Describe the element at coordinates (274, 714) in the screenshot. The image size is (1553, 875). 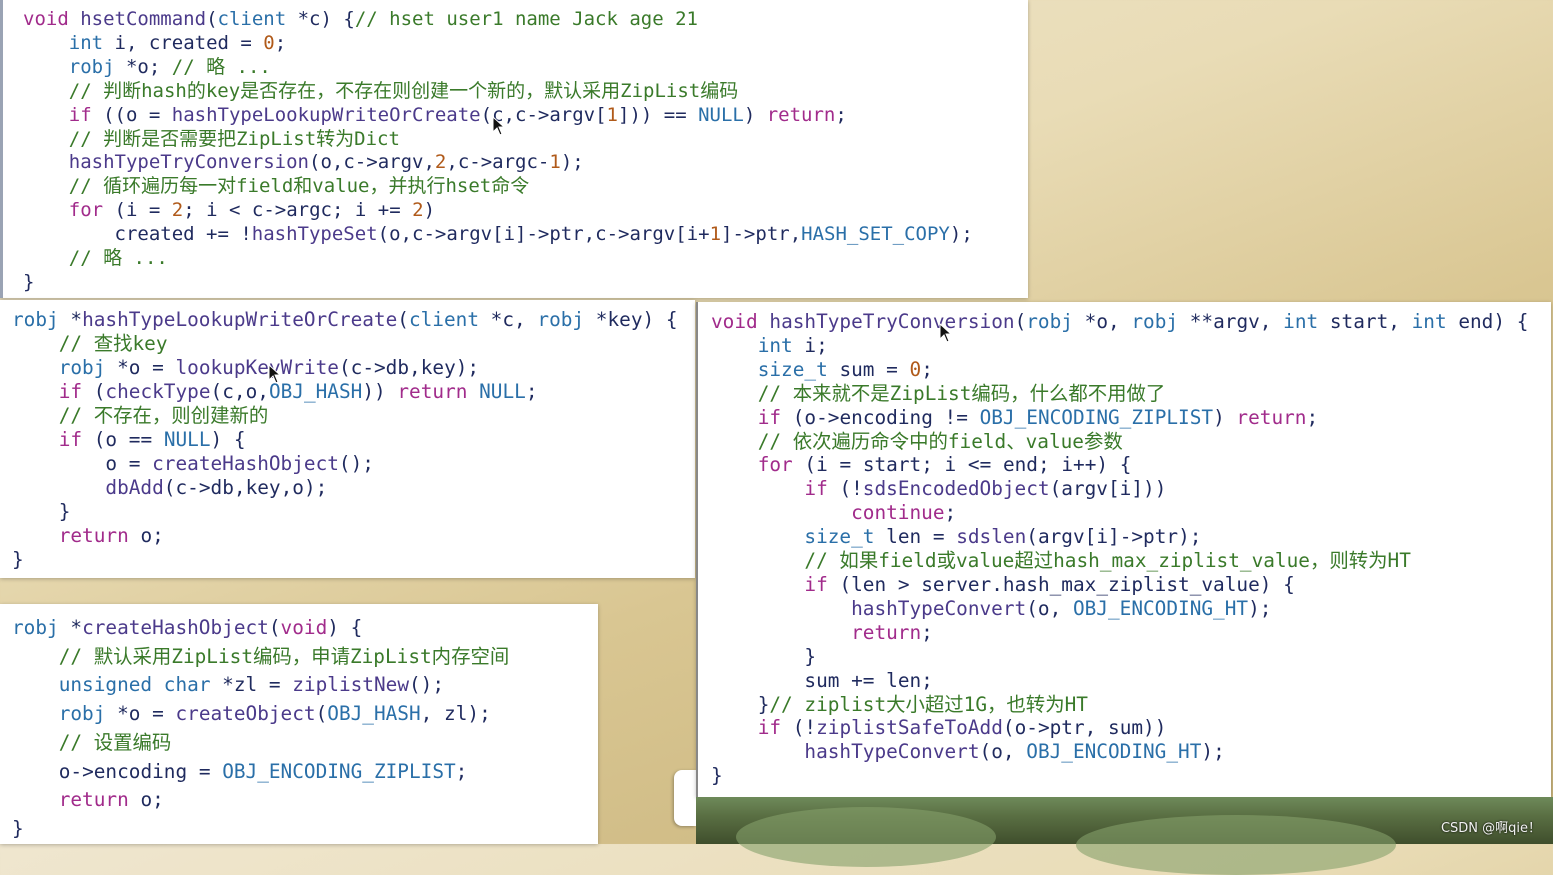
I see `code-line: robj *o = createObject(OBJ_HASH, zl);` at that location.